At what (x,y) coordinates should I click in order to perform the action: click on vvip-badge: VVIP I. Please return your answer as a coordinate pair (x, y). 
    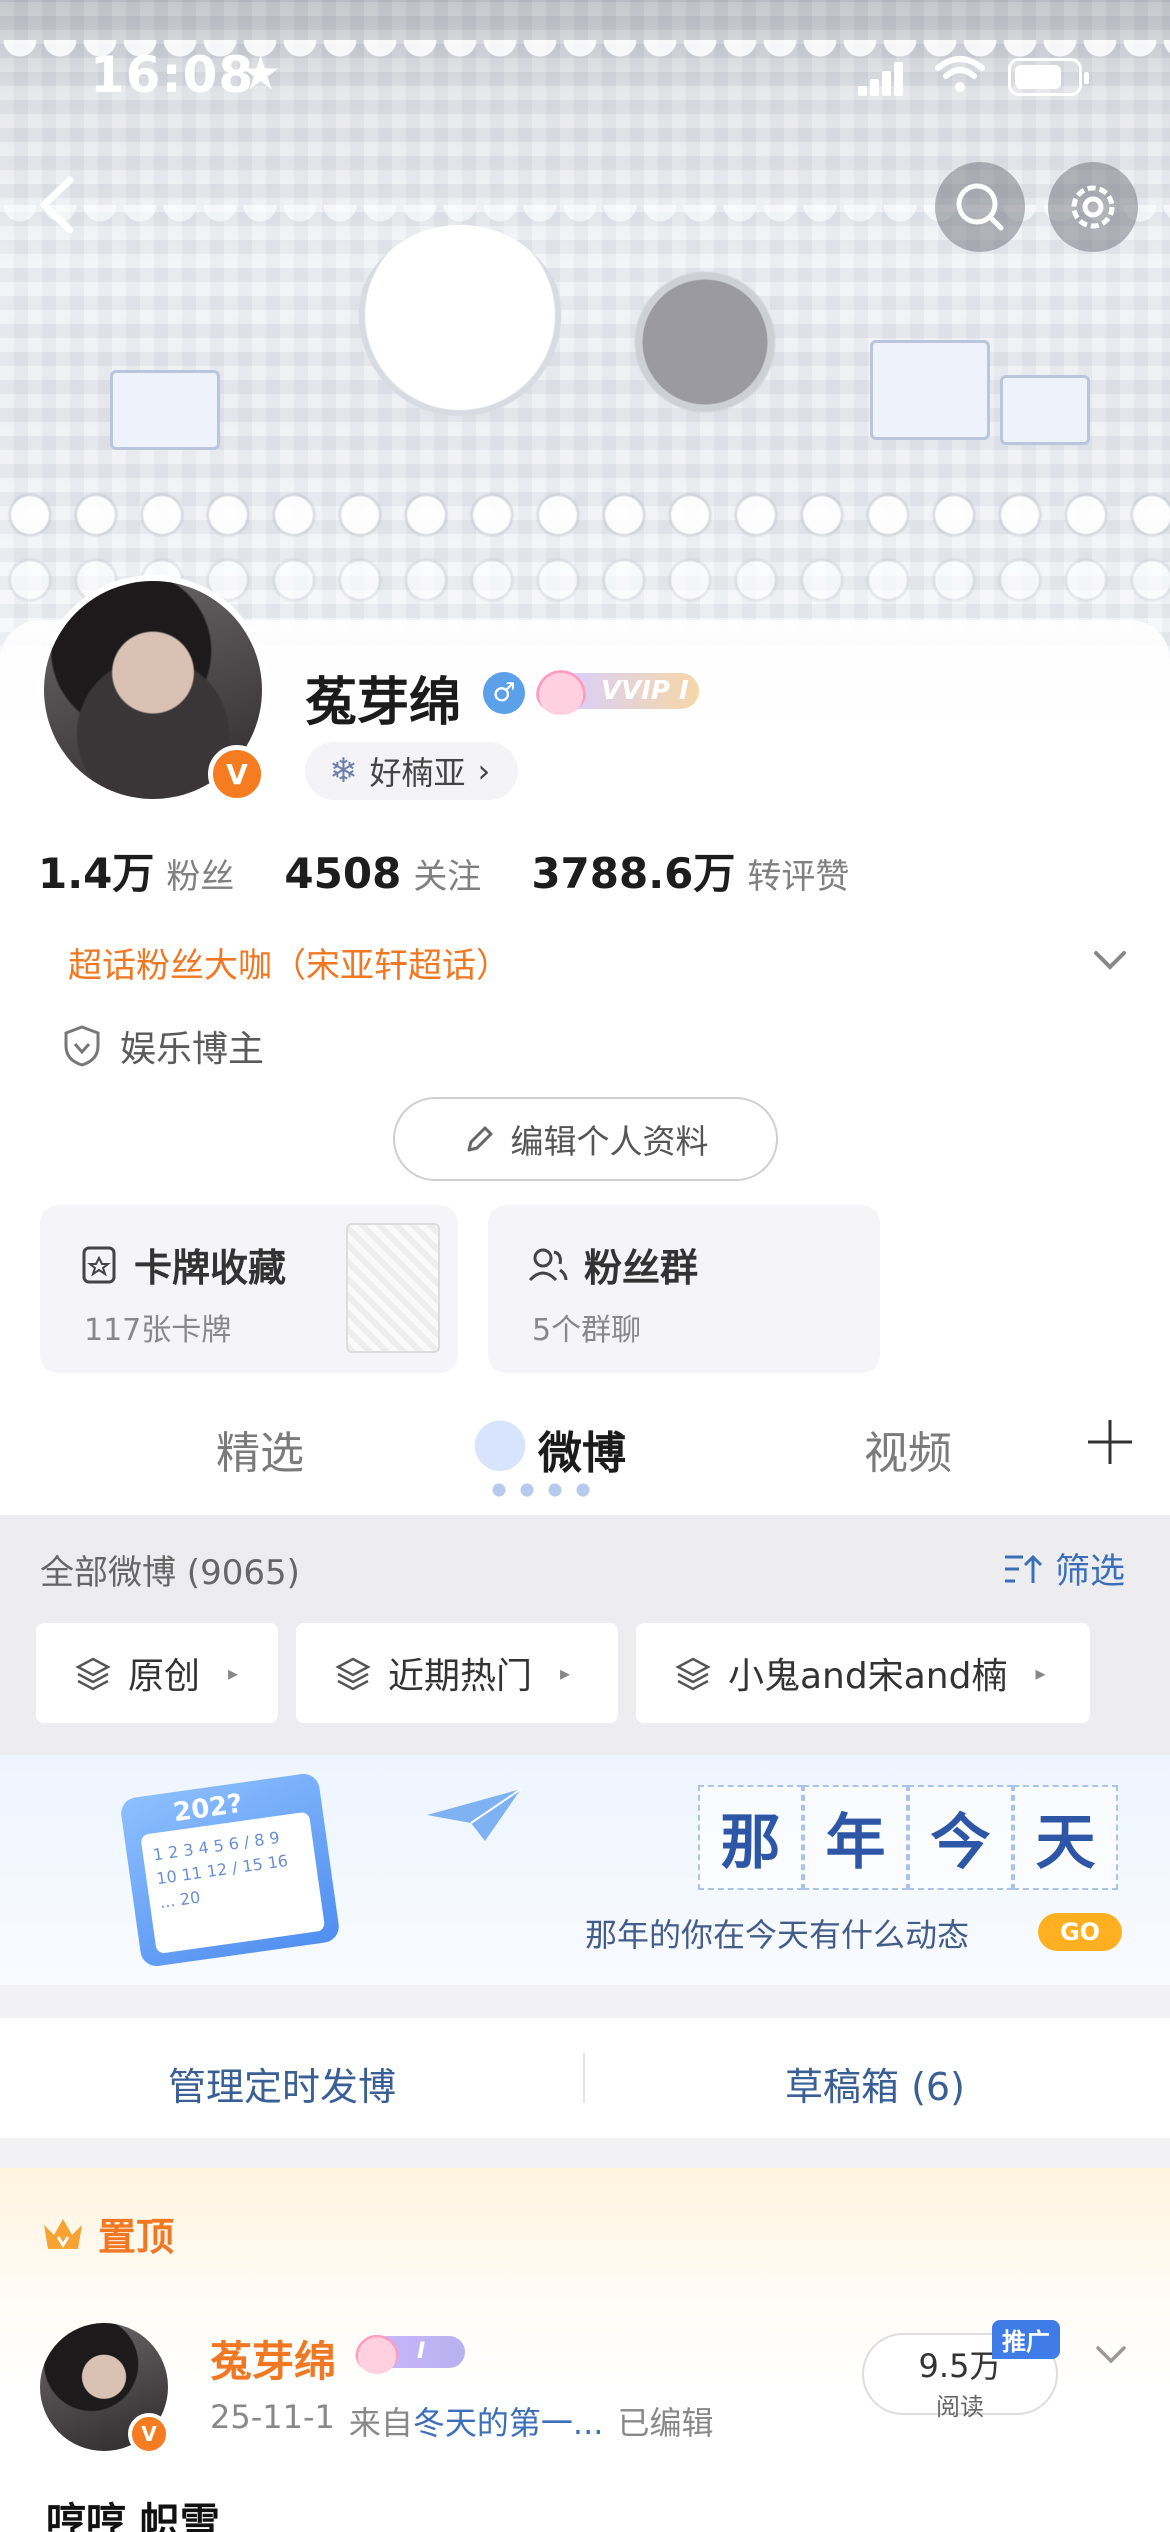
    Looking at the image, I should click on (617, 690).